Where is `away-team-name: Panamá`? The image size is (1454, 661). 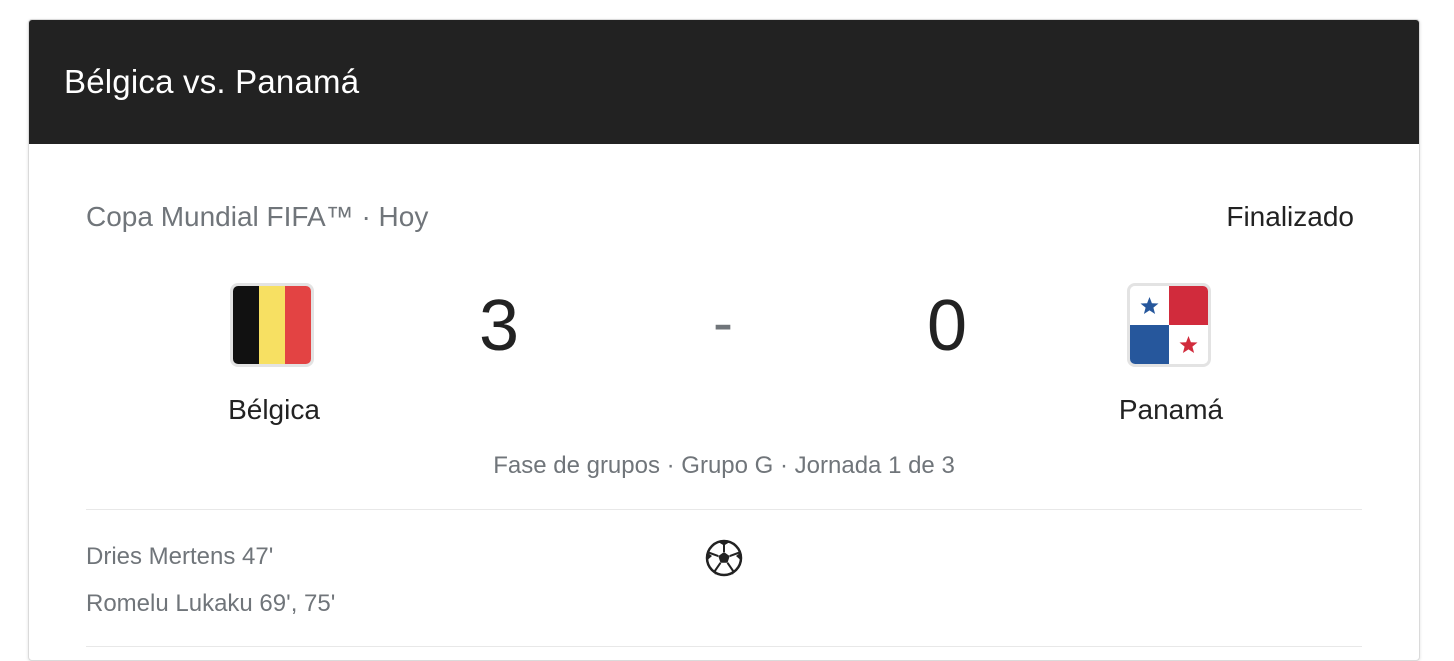
away-team-name: Panamá is located at coordinates (1171, 410).